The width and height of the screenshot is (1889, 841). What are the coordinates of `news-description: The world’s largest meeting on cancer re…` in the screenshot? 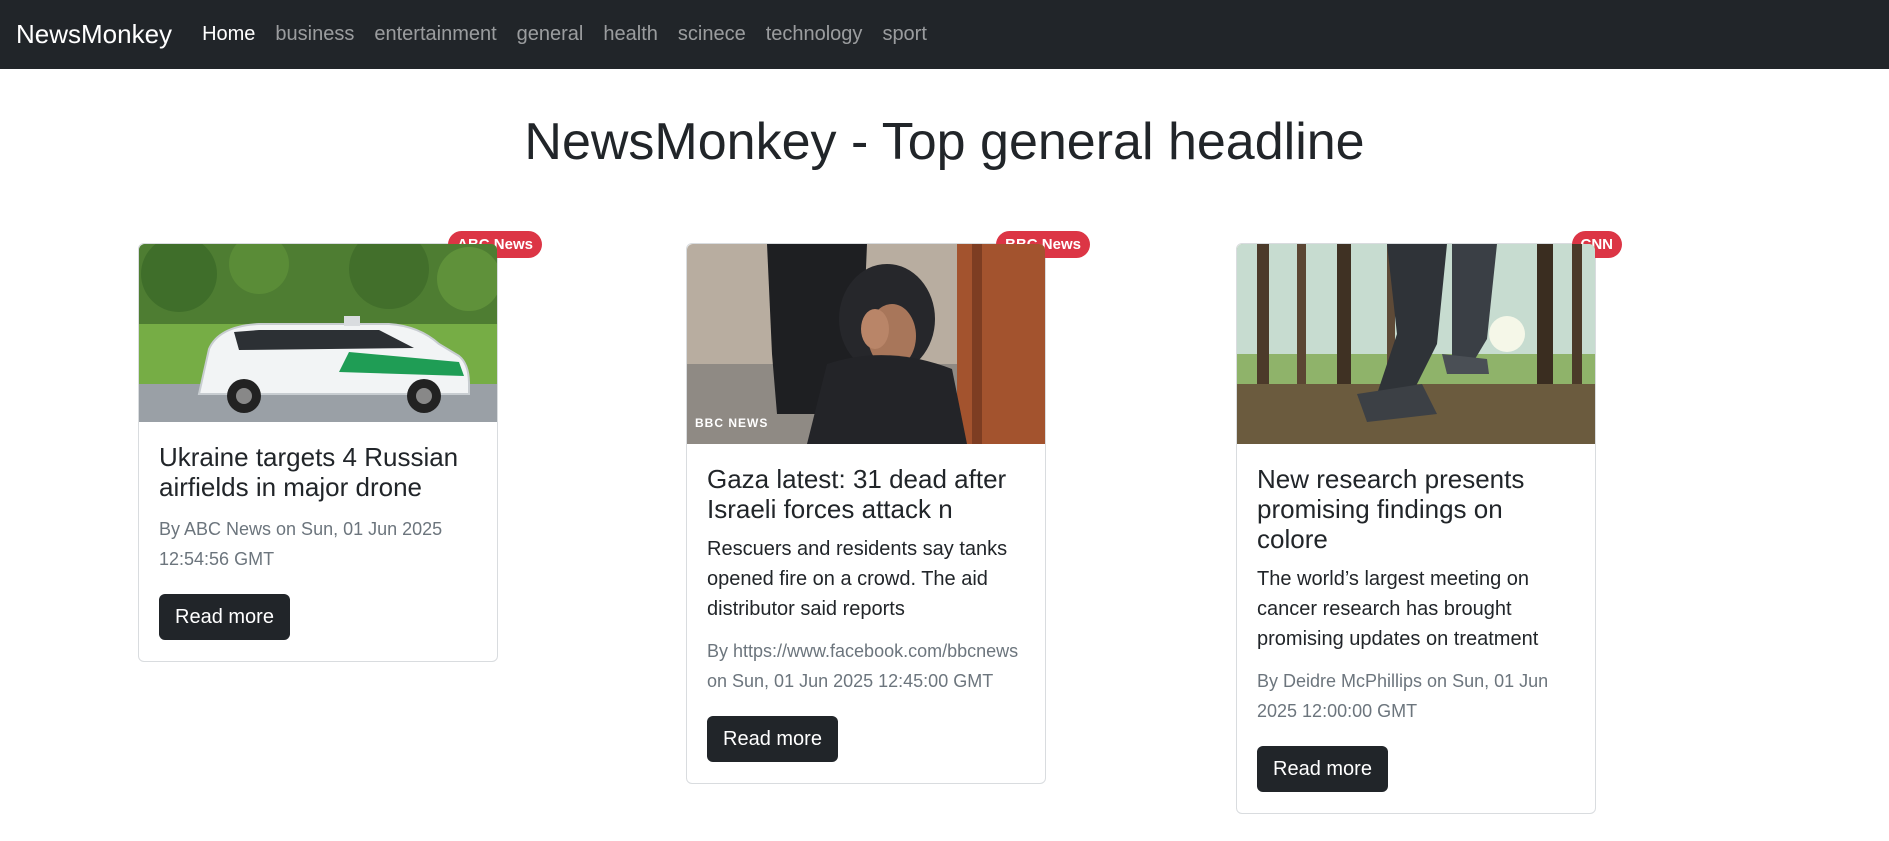 It's located at (1398, 609).